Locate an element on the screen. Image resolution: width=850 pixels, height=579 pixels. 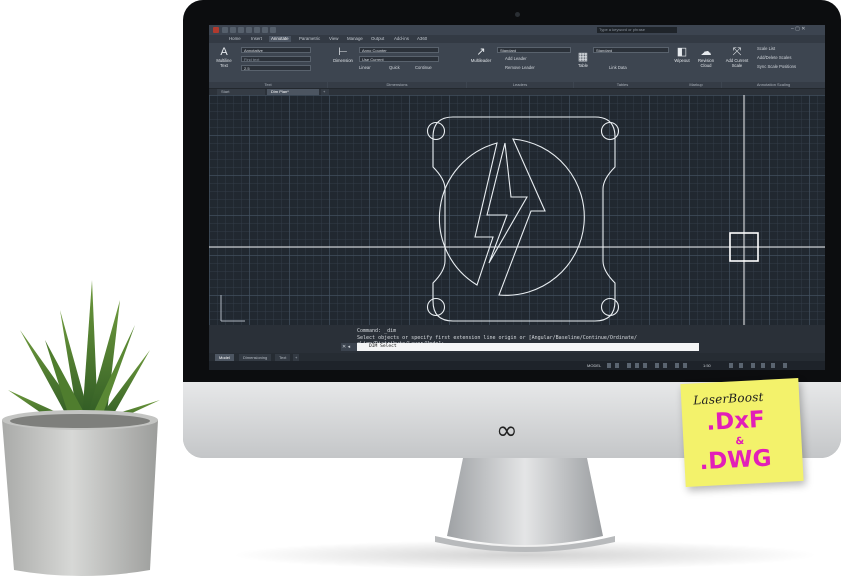
sync-scale-positions-button: Sync Scale Positions is located at coordinates (776, 67).